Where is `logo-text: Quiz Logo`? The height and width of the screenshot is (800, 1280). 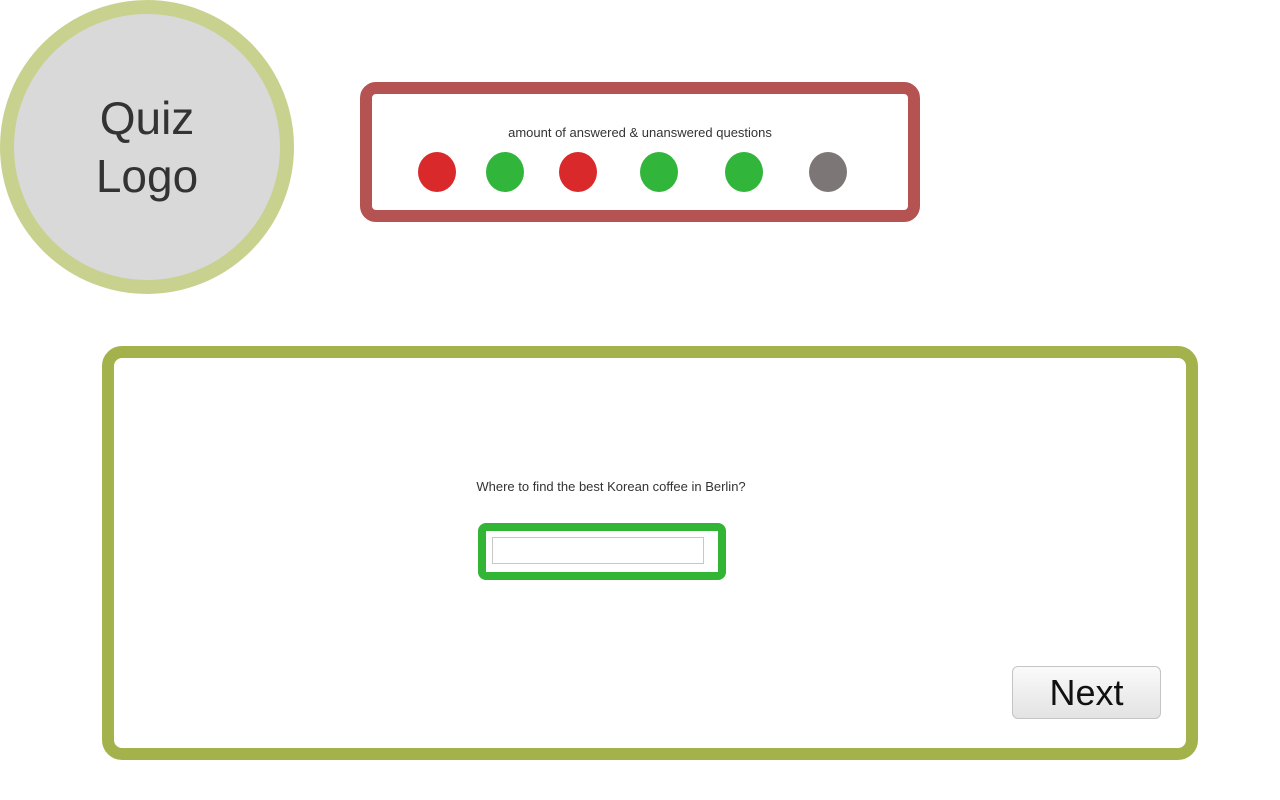 logo-text: Quiz Logo is located at coordinates (147, 147).